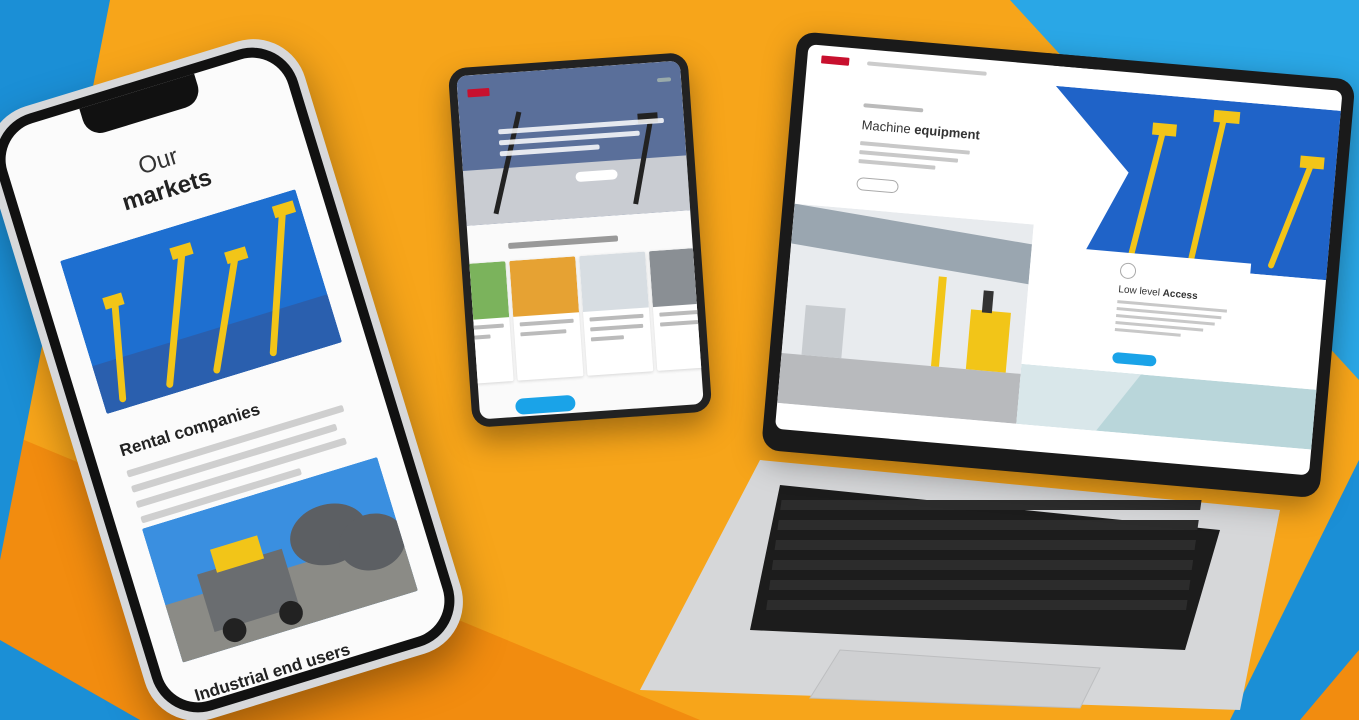  Describe the element at coordinates (835, 60) in the screenshot. I see `laptop-brand-logo` at that location.